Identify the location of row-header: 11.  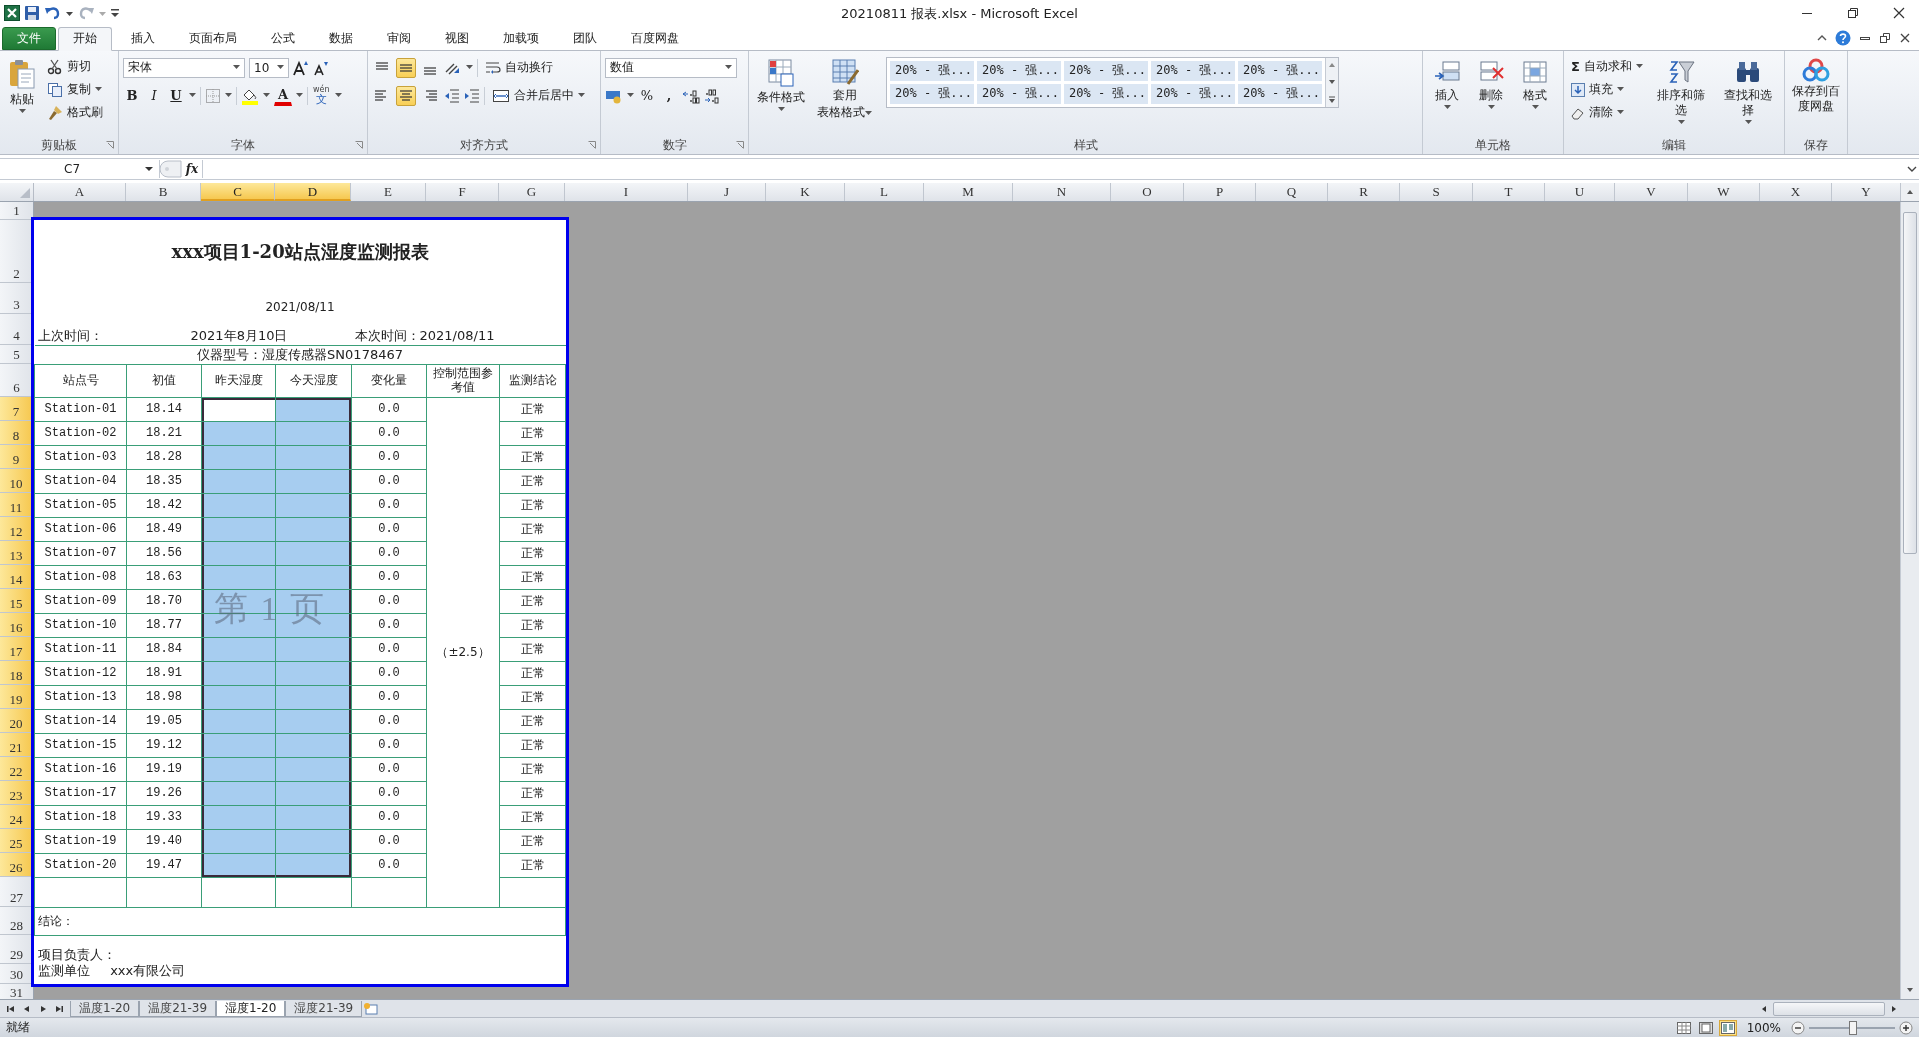
(17, 505).